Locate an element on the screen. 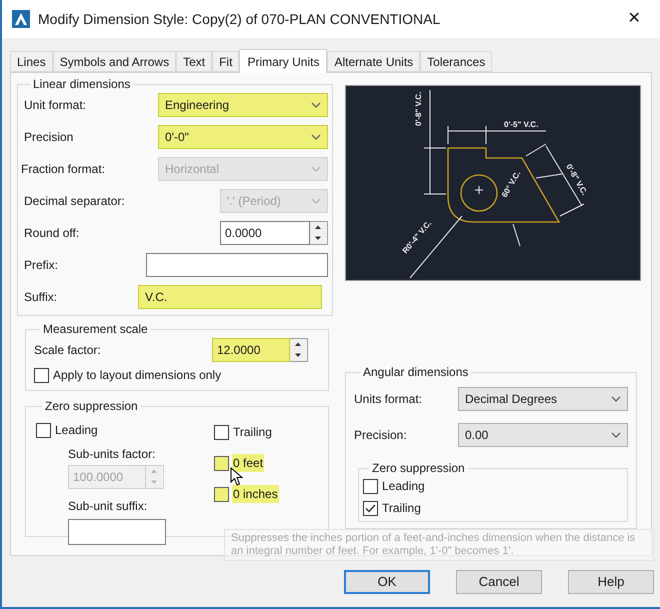 Image resolution: width=660 pixels, height=609 pixels. field-label: Units format: is located at coordinates (388, 399).